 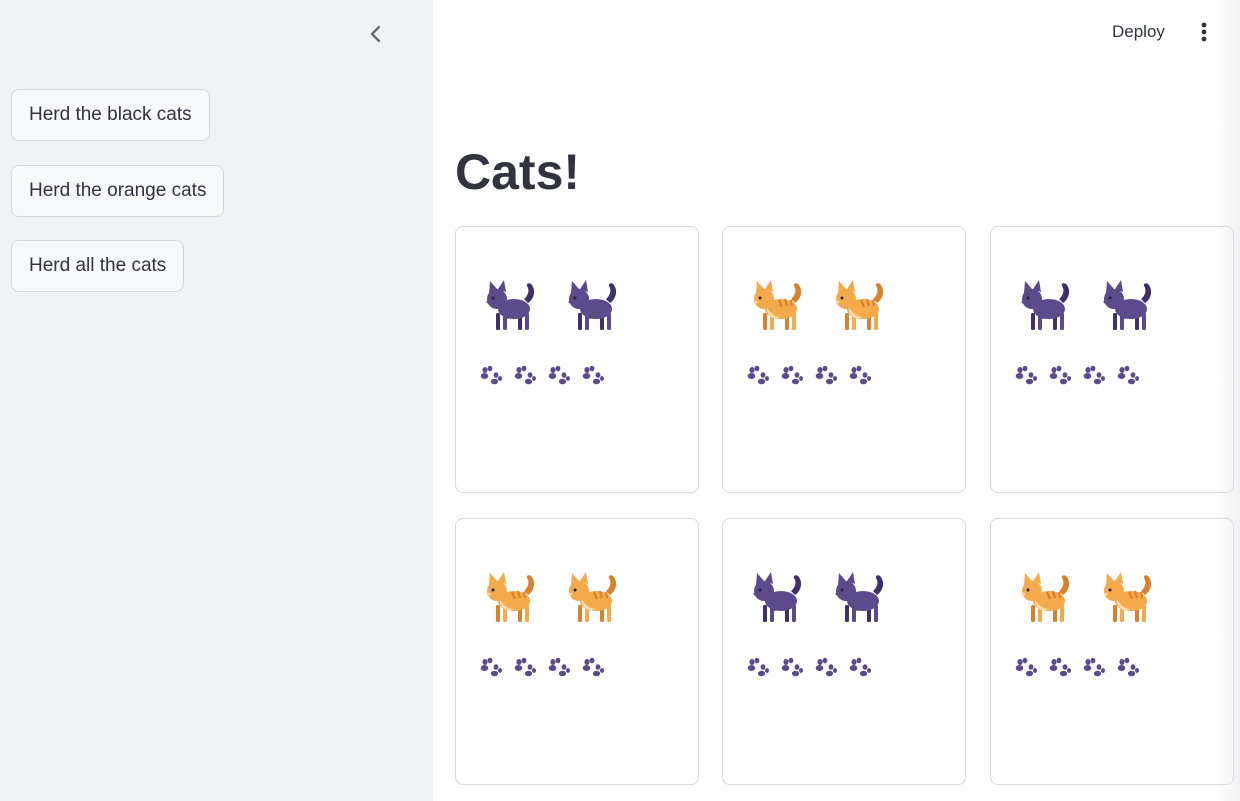 I want to click on herd-black-cats-button: Herd the black cats, so click(x=110, y=115).